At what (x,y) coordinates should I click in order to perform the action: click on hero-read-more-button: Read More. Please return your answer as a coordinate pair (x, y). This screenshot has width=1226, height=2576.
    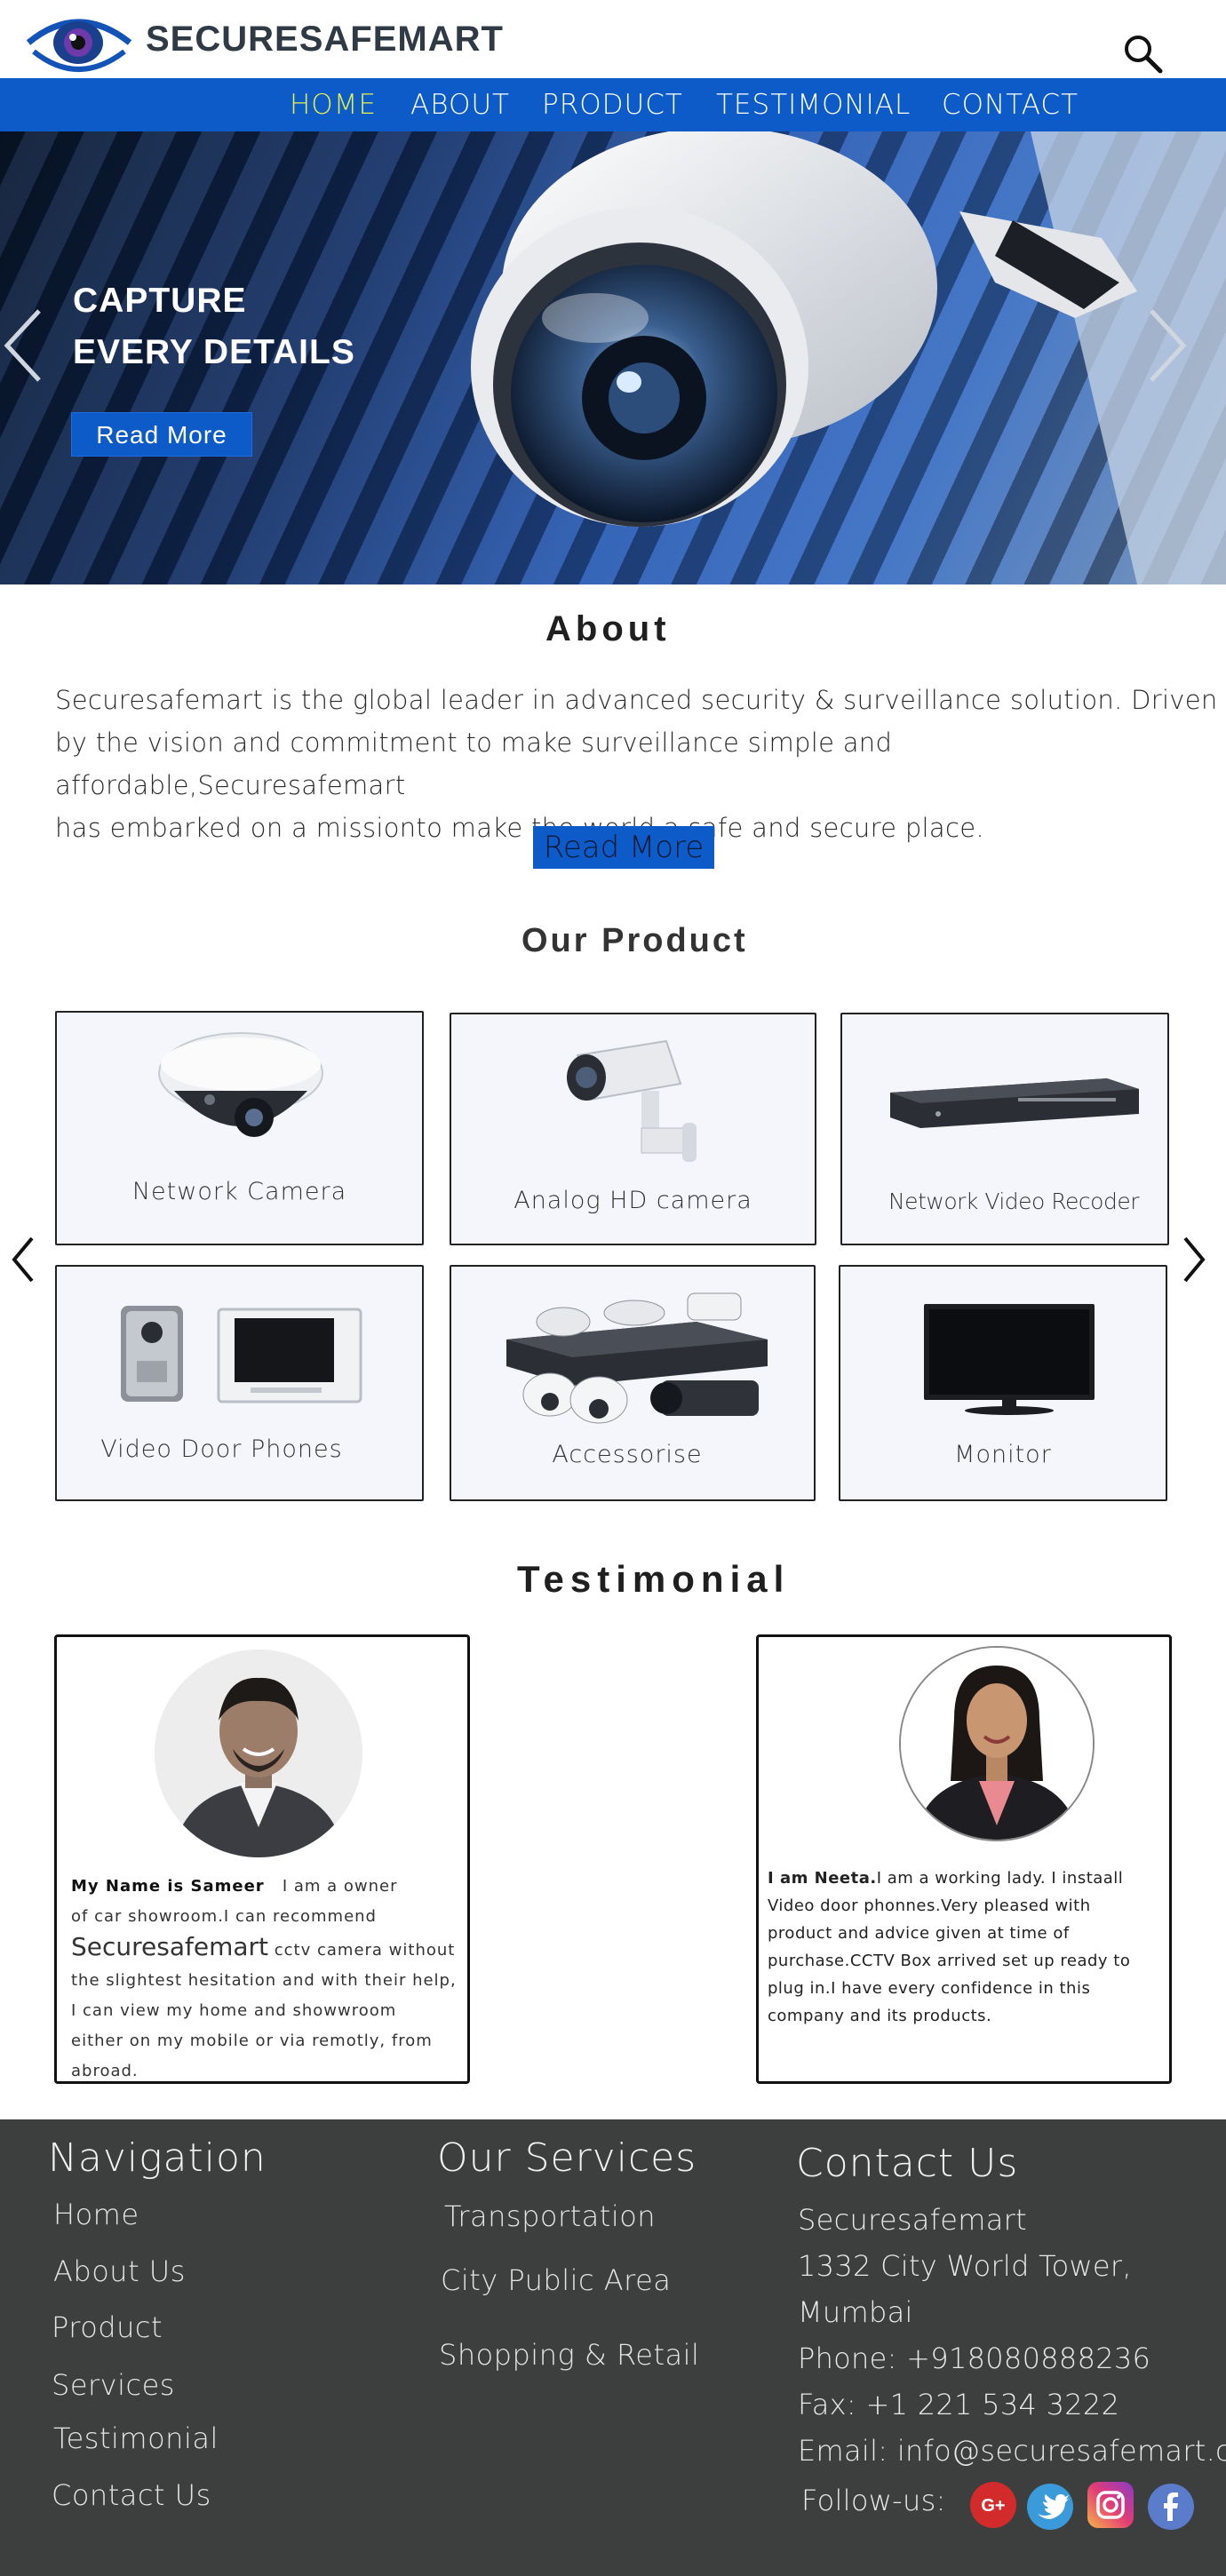
    Looking at the image, I should click on (162, 434).